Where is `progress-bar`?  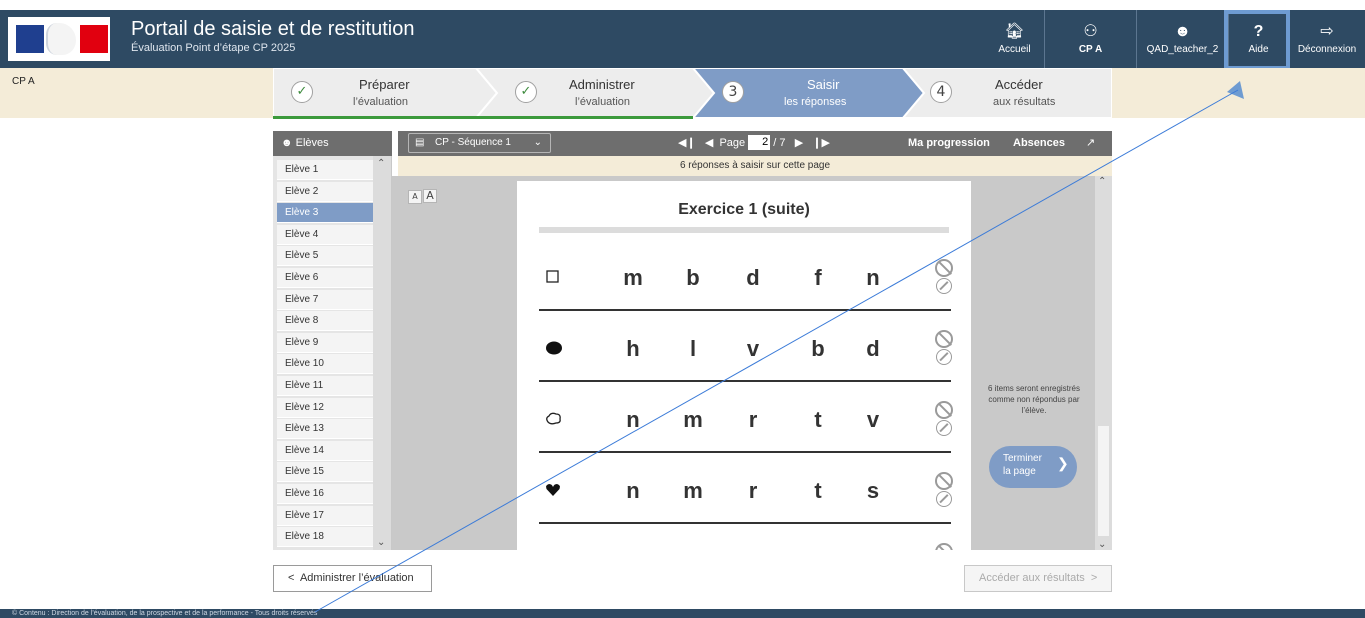 progress-bar is located at coordinates (483, 117).